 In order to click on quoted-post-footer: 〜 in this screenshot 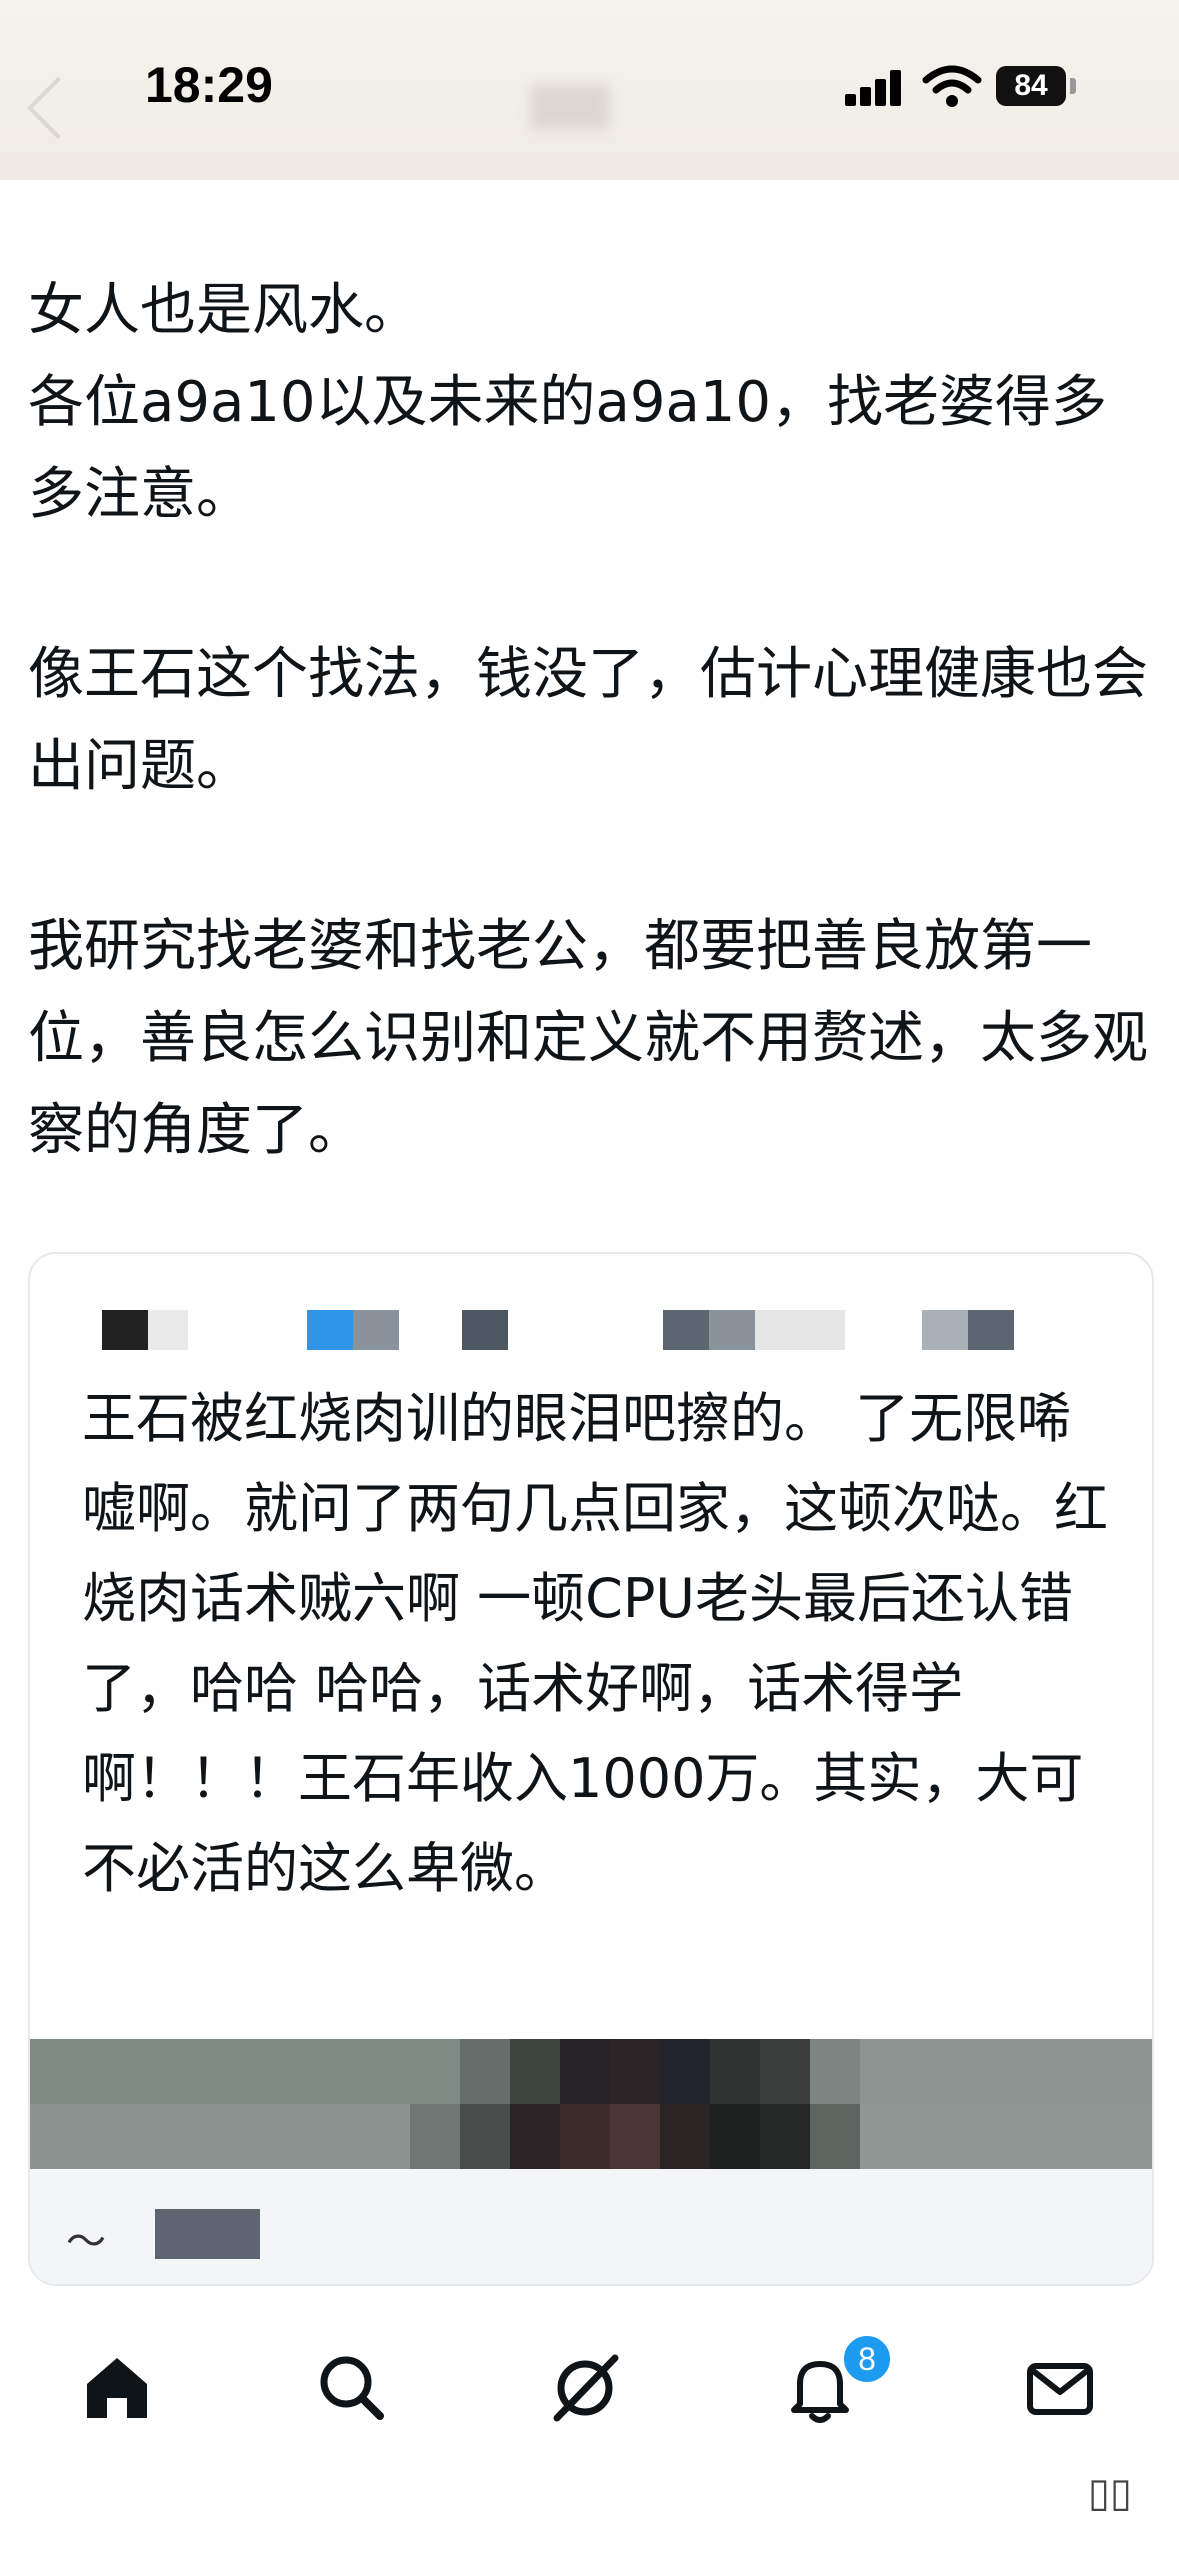, I will do `click(591, 2226)`.